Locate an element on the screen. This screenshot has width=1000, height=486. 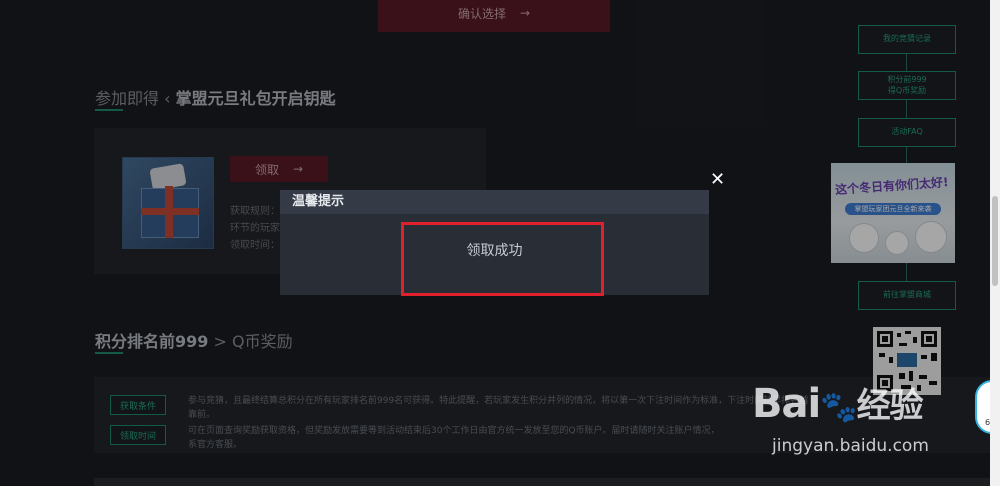
dialog-title: 温馨提示 is located at coordinates (494, 202).